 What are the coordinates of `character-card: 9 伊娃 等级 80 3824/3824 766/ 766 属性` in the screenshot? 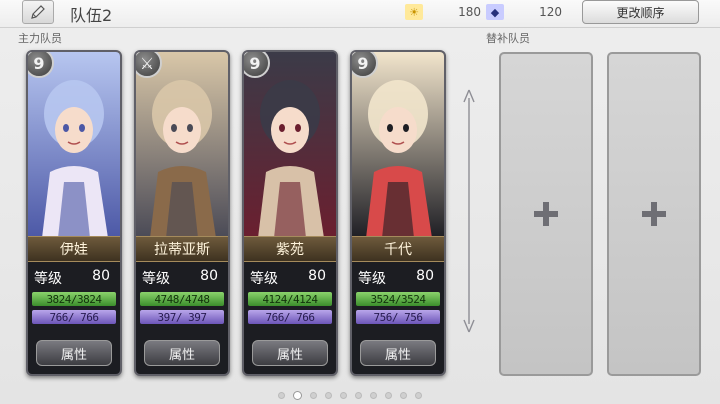 It's located at (74, 213).